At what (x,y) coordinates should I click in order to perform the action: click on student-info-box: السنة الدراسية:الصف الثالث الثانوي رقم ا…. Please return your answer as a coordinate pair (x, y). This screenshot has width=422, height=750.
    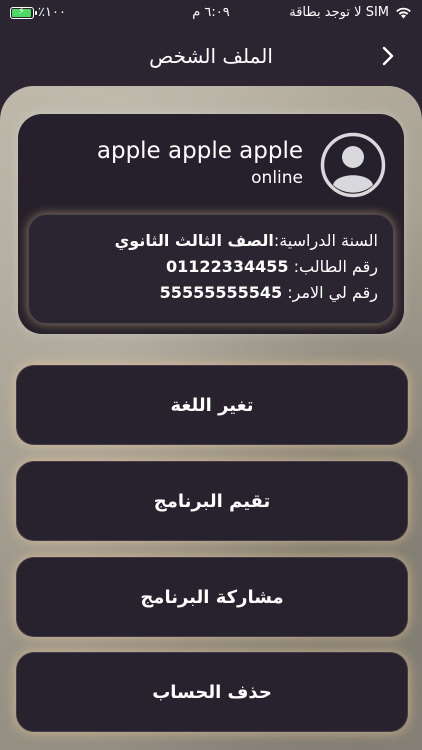
    Looking at the image, I should click on (211, 269).